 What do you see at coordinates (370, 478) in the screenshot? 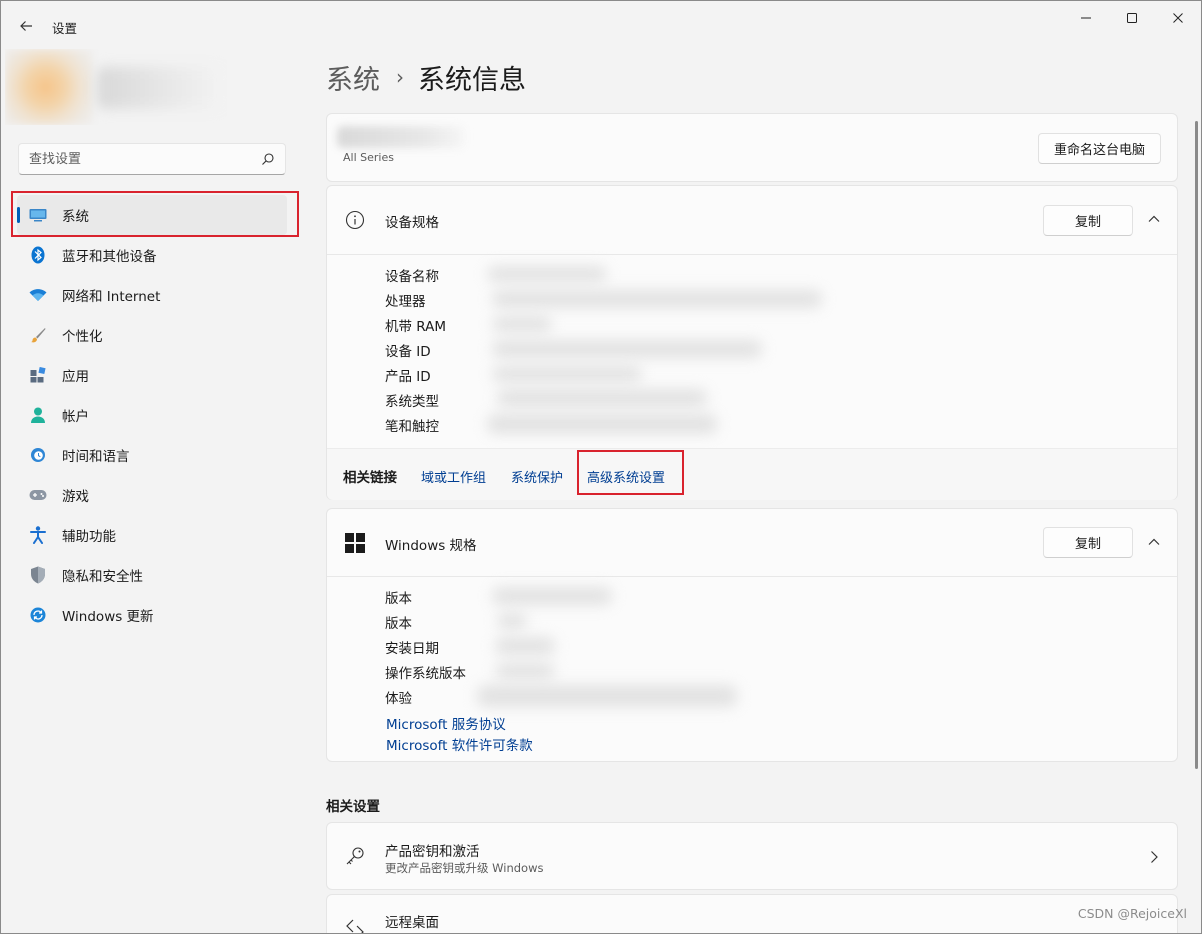
I see `related-links-title: 相关链接` at bounding box center [370, 478].